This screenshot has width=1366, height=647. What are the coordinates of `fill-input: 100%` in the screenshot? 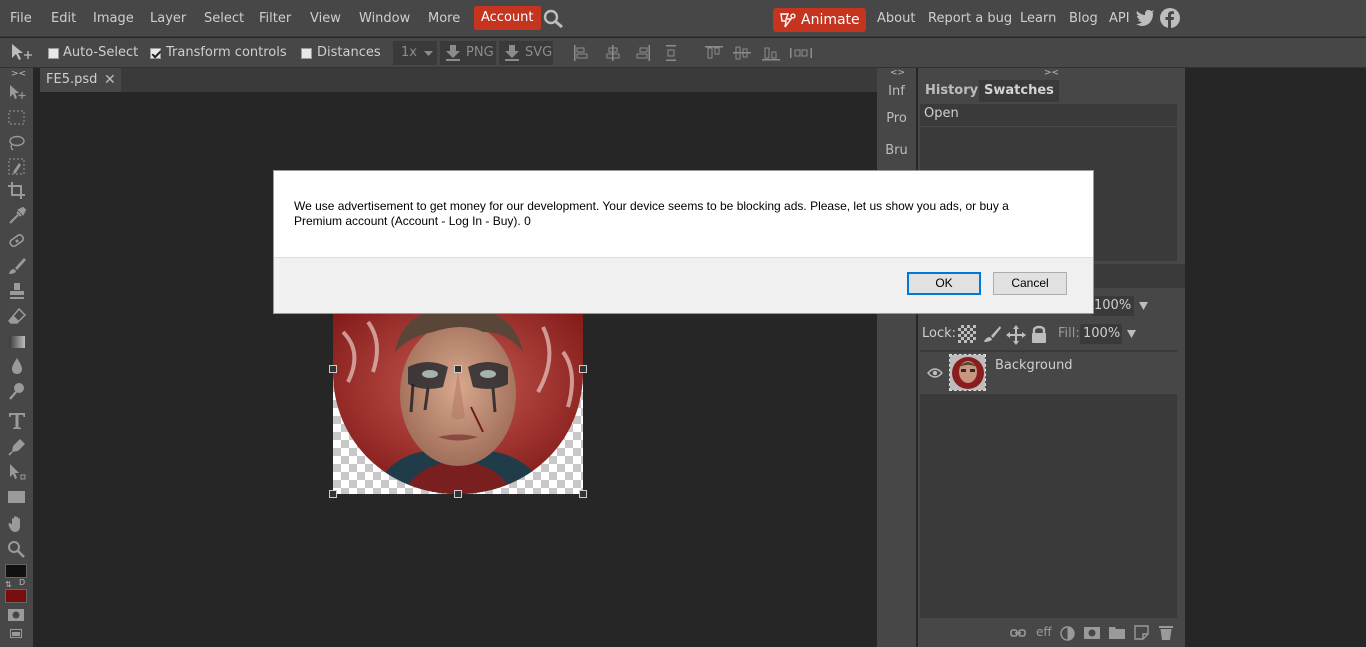 It's located at (1101, 334).